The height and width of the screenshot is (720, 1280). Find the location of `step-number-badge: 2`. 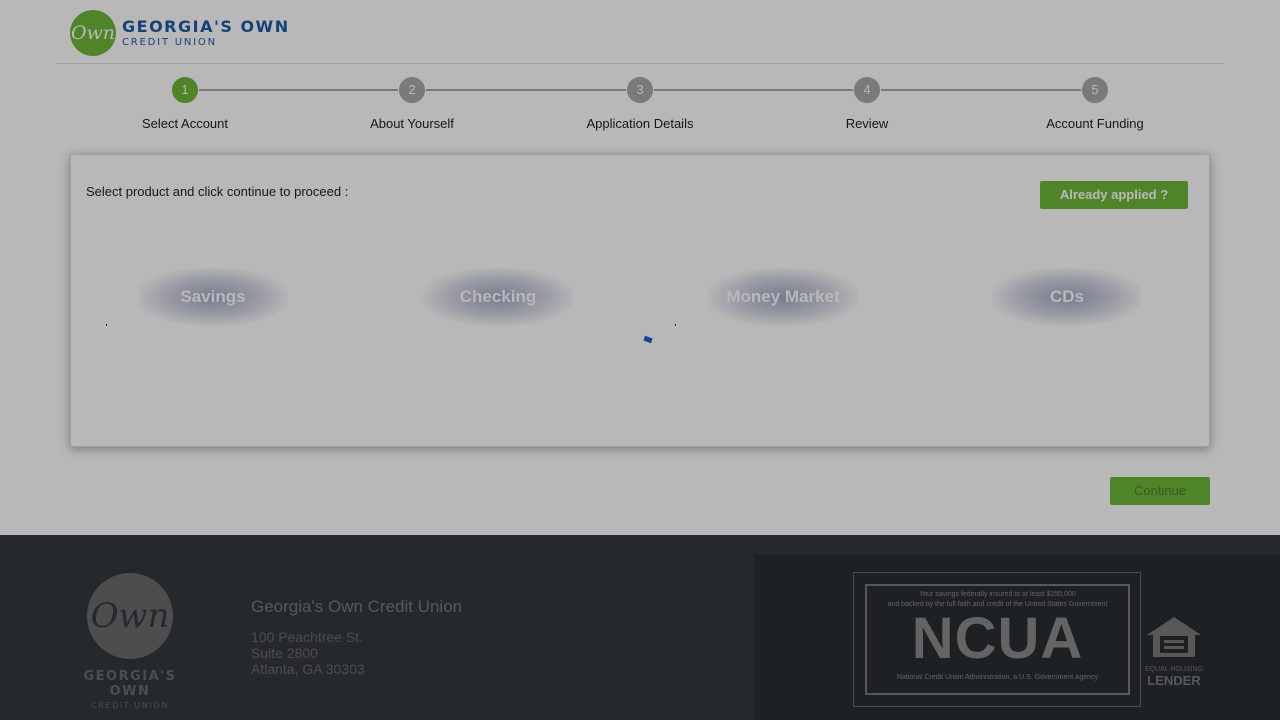

step-number-badge: 2 is located at coordinates (412, 90).